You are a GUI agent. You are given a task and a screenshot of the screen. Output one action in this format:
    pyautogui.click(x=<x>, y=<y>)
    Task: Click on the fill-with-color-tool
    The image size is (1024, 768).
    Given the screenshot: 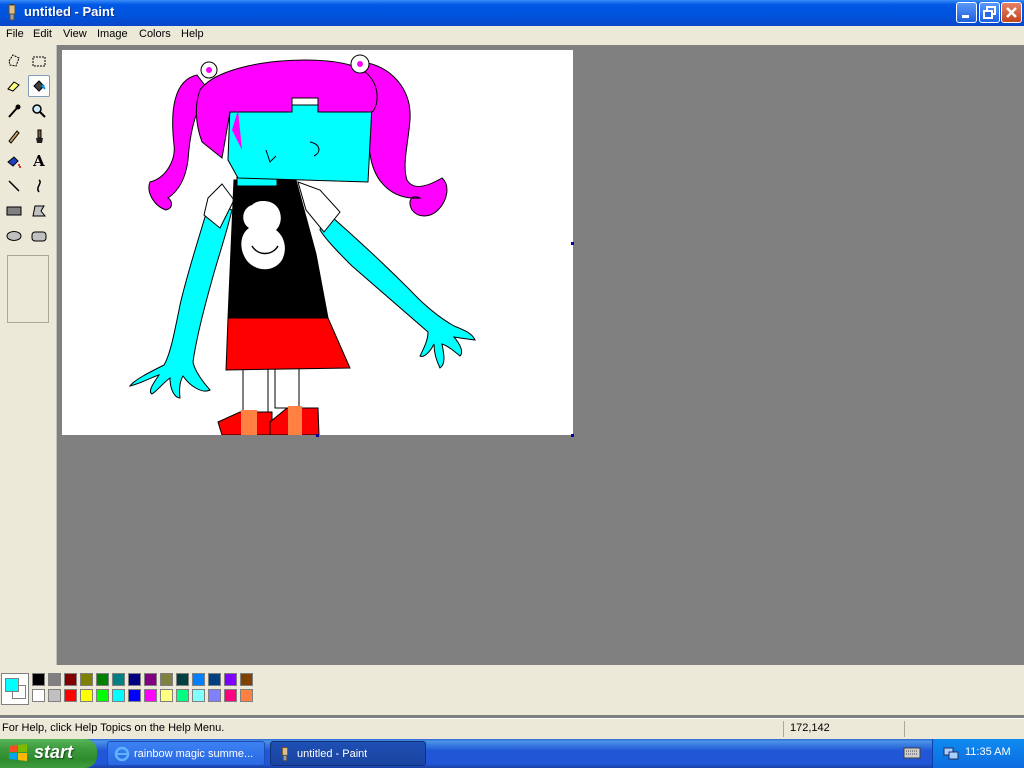 What is the action you would take?
    pyautogui.click(x=39, y=86)
    